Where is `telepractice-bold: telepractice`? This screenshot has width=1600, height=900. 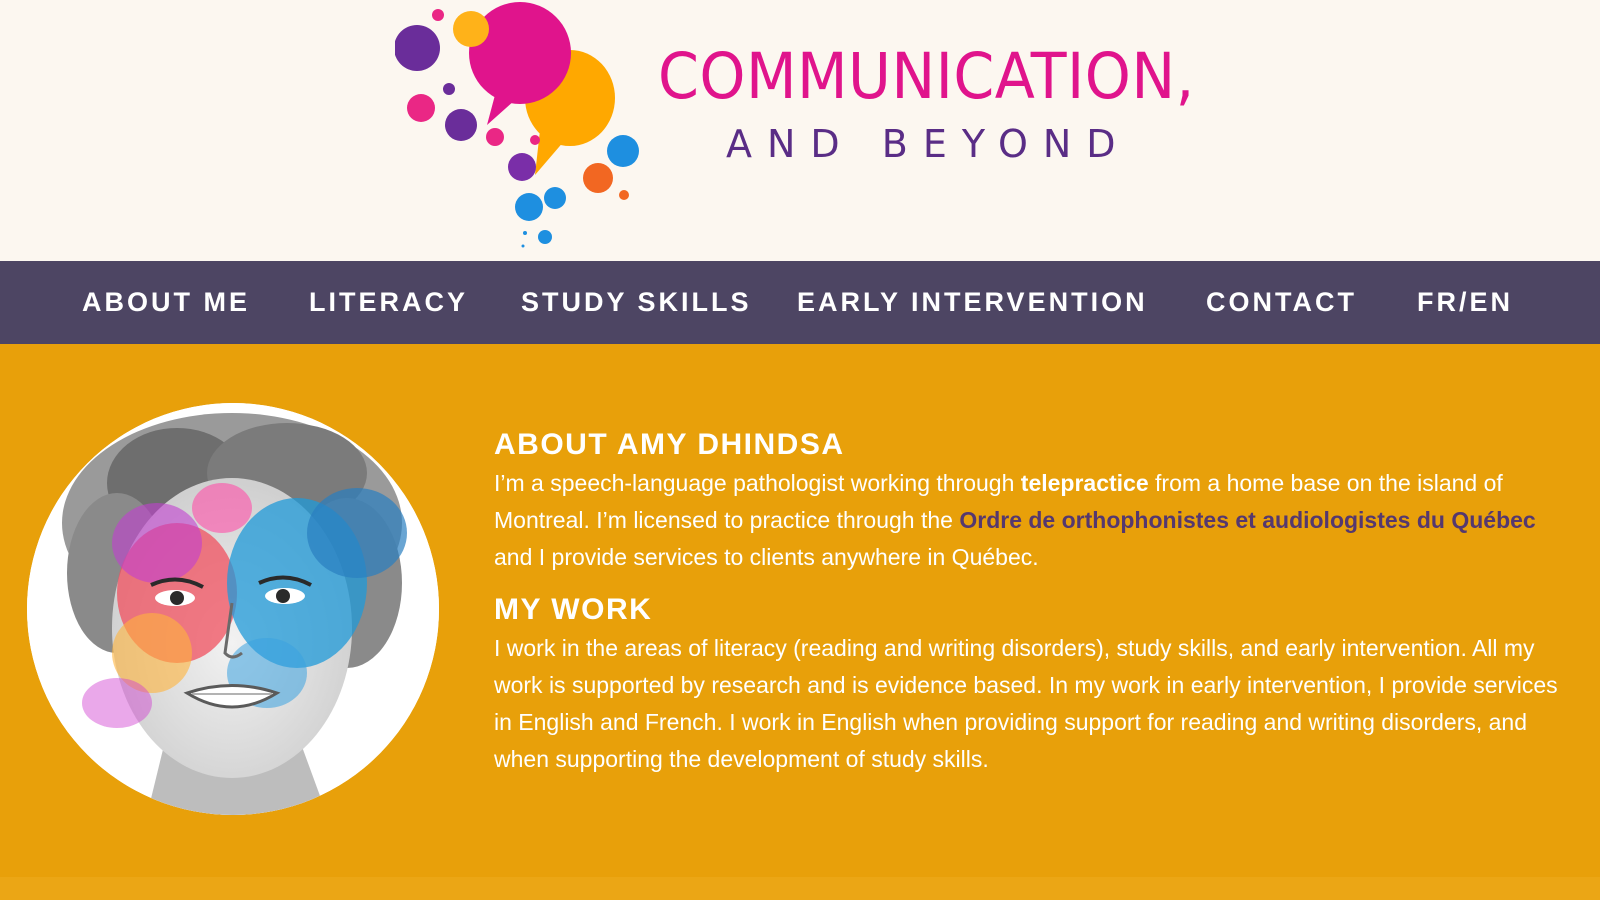 telepractice-bold: telepractice is located at coordinates (1084, 483).